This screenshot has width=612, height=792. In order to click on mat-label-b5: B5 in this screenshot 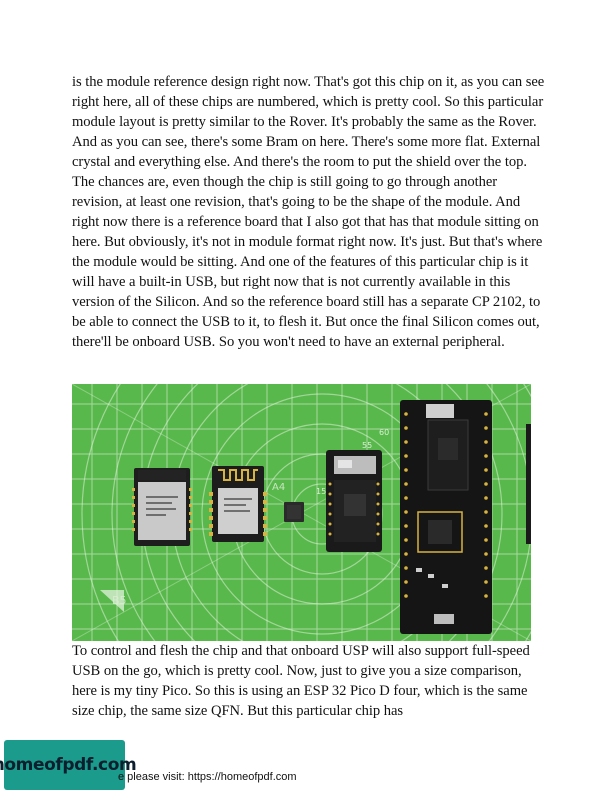, I will do `click(119, 600)`.